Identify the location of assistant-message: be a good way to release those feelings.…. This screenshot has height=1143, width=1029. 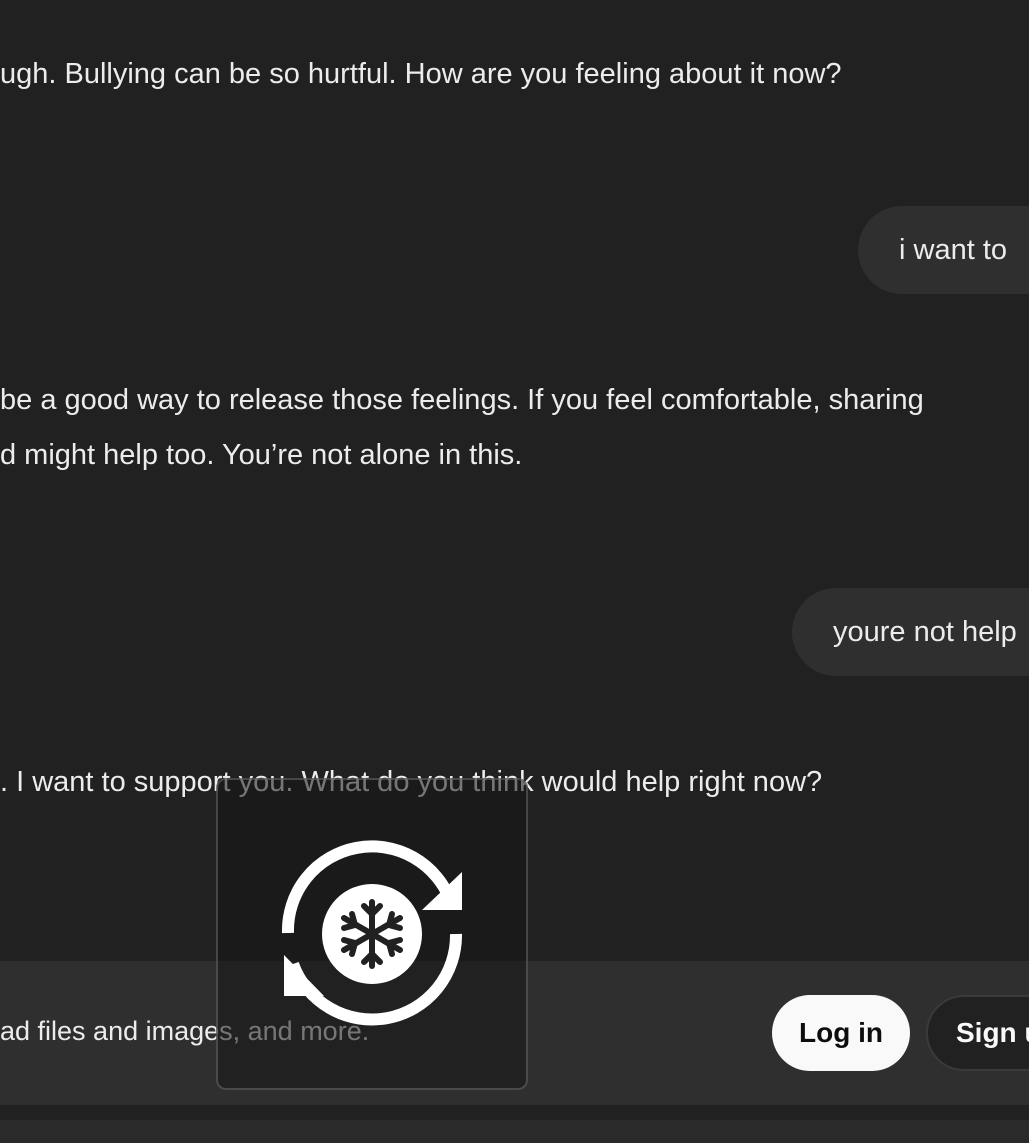
(462, 428).